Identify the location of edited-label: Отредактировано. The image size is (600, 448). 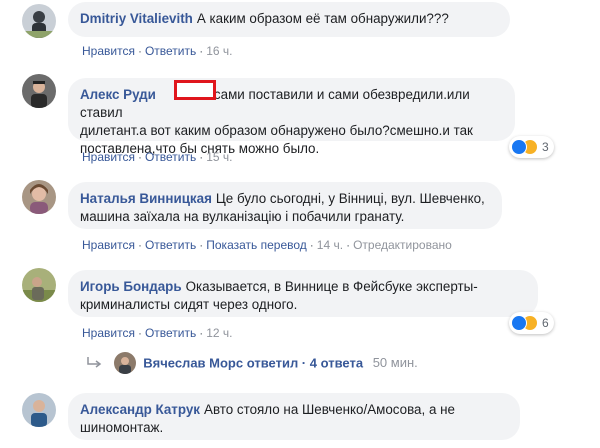
(402, 245).